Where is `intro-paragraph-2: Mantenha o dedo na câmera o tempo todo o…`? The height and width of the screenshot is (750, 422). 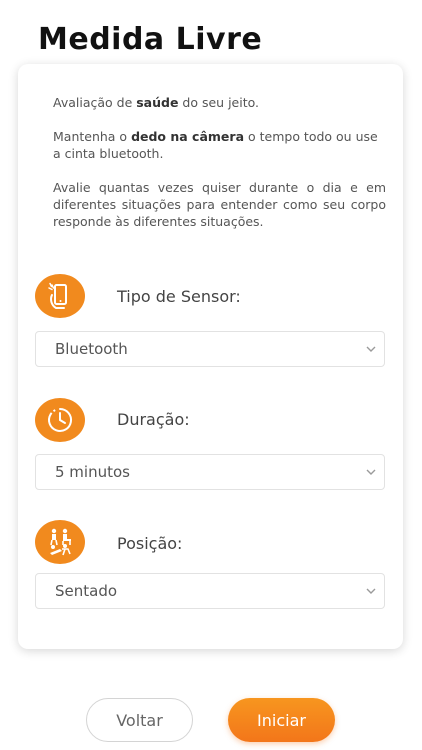 intro-paragraph-2: Mantenha o dedo na câmera o tempo todo o… is located at coordinates (219, 145).